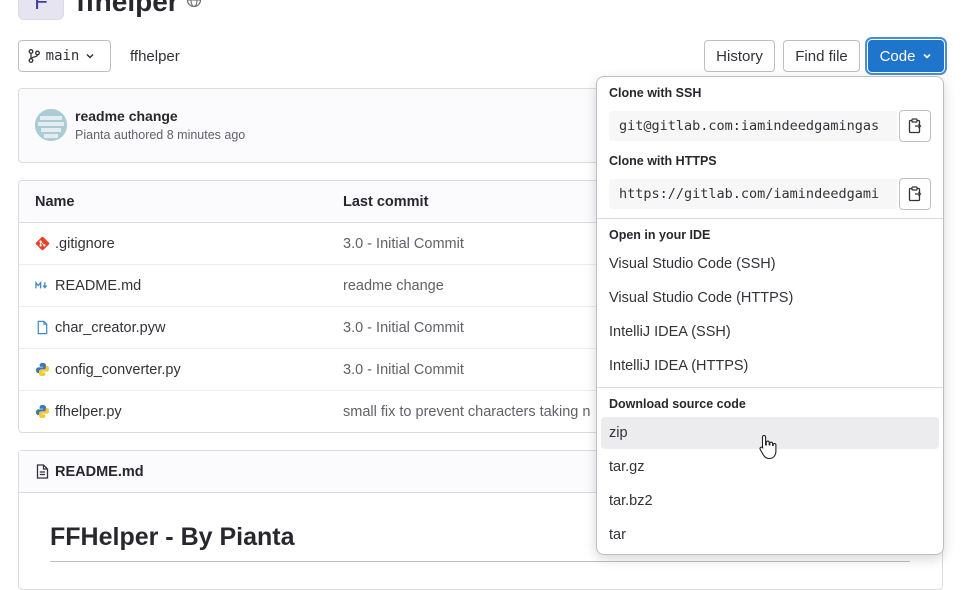  I want to click on markdown-icon, so click(41, 284).